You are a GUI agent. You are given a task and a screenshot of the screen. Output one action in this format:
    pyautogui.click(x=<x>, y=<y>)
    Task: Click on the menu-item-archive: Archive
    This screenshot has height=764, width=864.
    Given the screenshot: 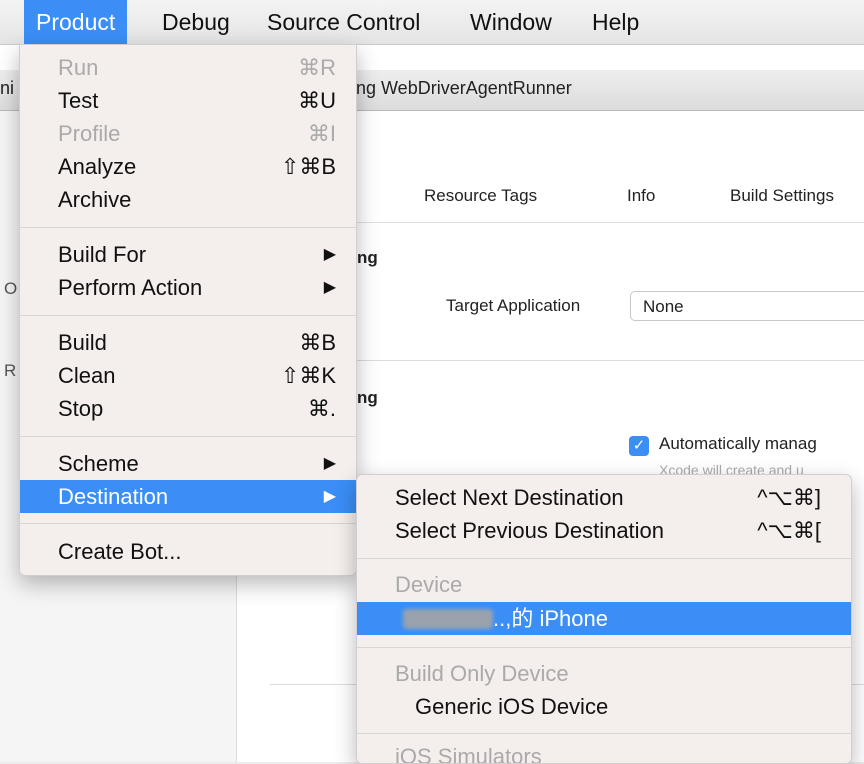 What is the action you would take?
    pyautogui.click(x=188, y=199)
    